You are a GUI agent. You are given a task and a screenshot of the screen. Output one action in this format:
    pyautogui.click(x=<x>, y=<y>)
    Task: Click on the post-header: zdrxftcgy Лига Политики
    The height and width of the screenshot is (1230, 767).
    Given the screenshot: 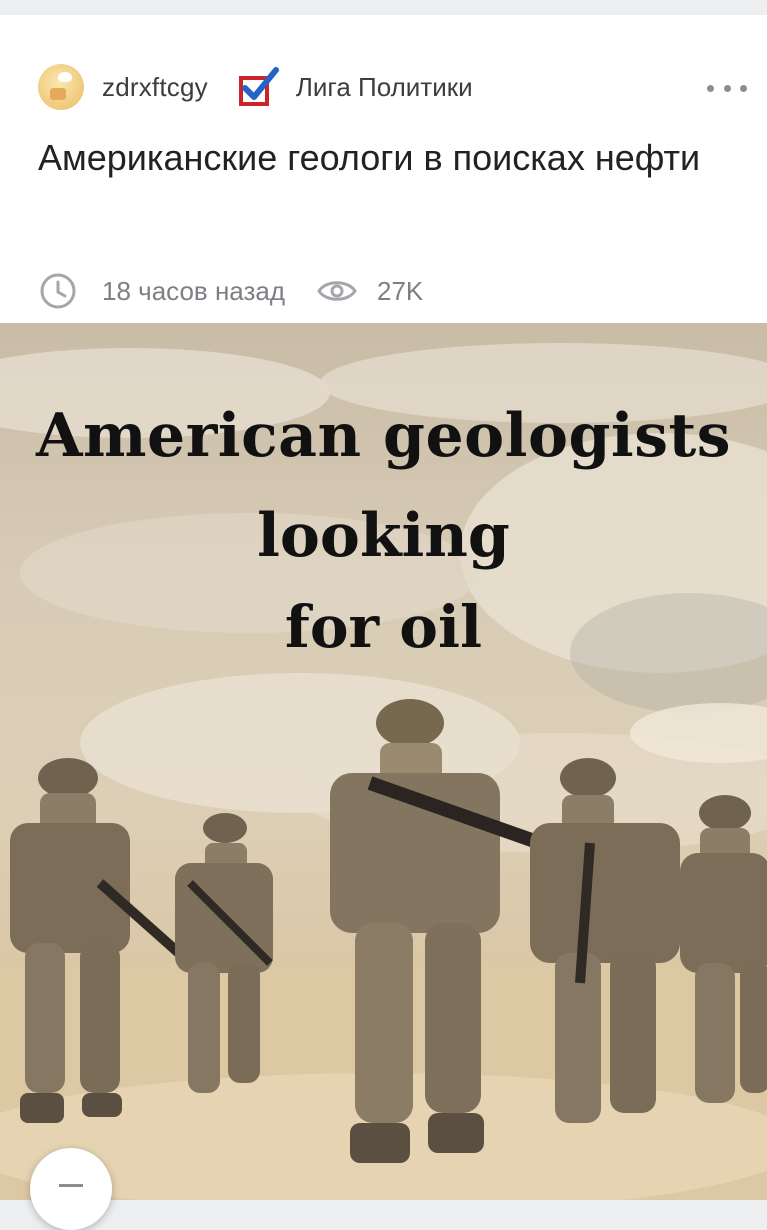 What is the action you would take?
    pyautogui.click(x=388, y=87)
    